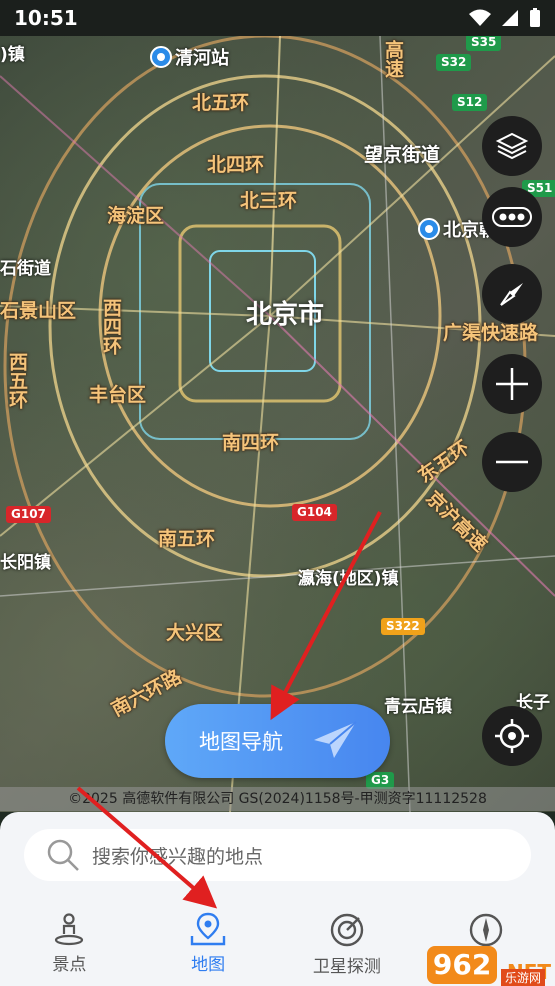 The width and height of the screenshot is (555, 986). I want to click on map-label: 西五环, so click(17, 380).